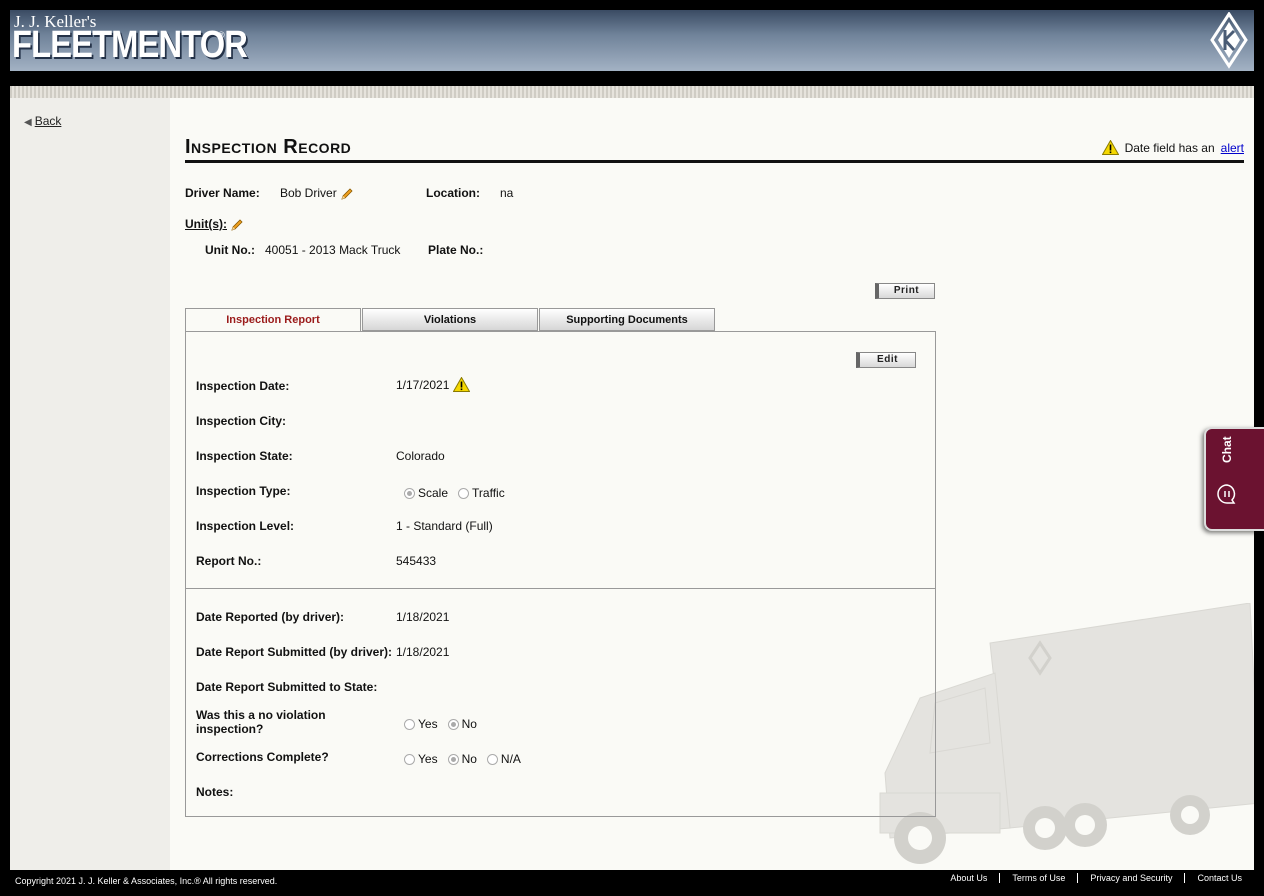 Image resolution: width=1264 pixels, height=896 pixels. Describe the element at coordinates (469, 759) in the screenshot. I see `radio-corrections-no-label: No` at that location.